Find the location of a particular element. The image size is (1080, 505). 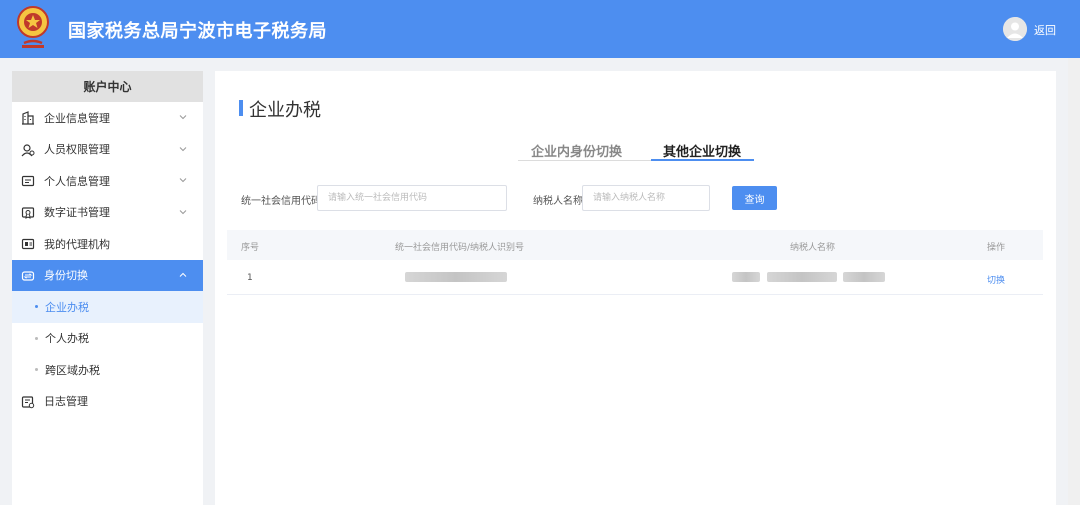

column-header-taxpayer-name: 纳税人名称 is located at coordinates (813, 248).